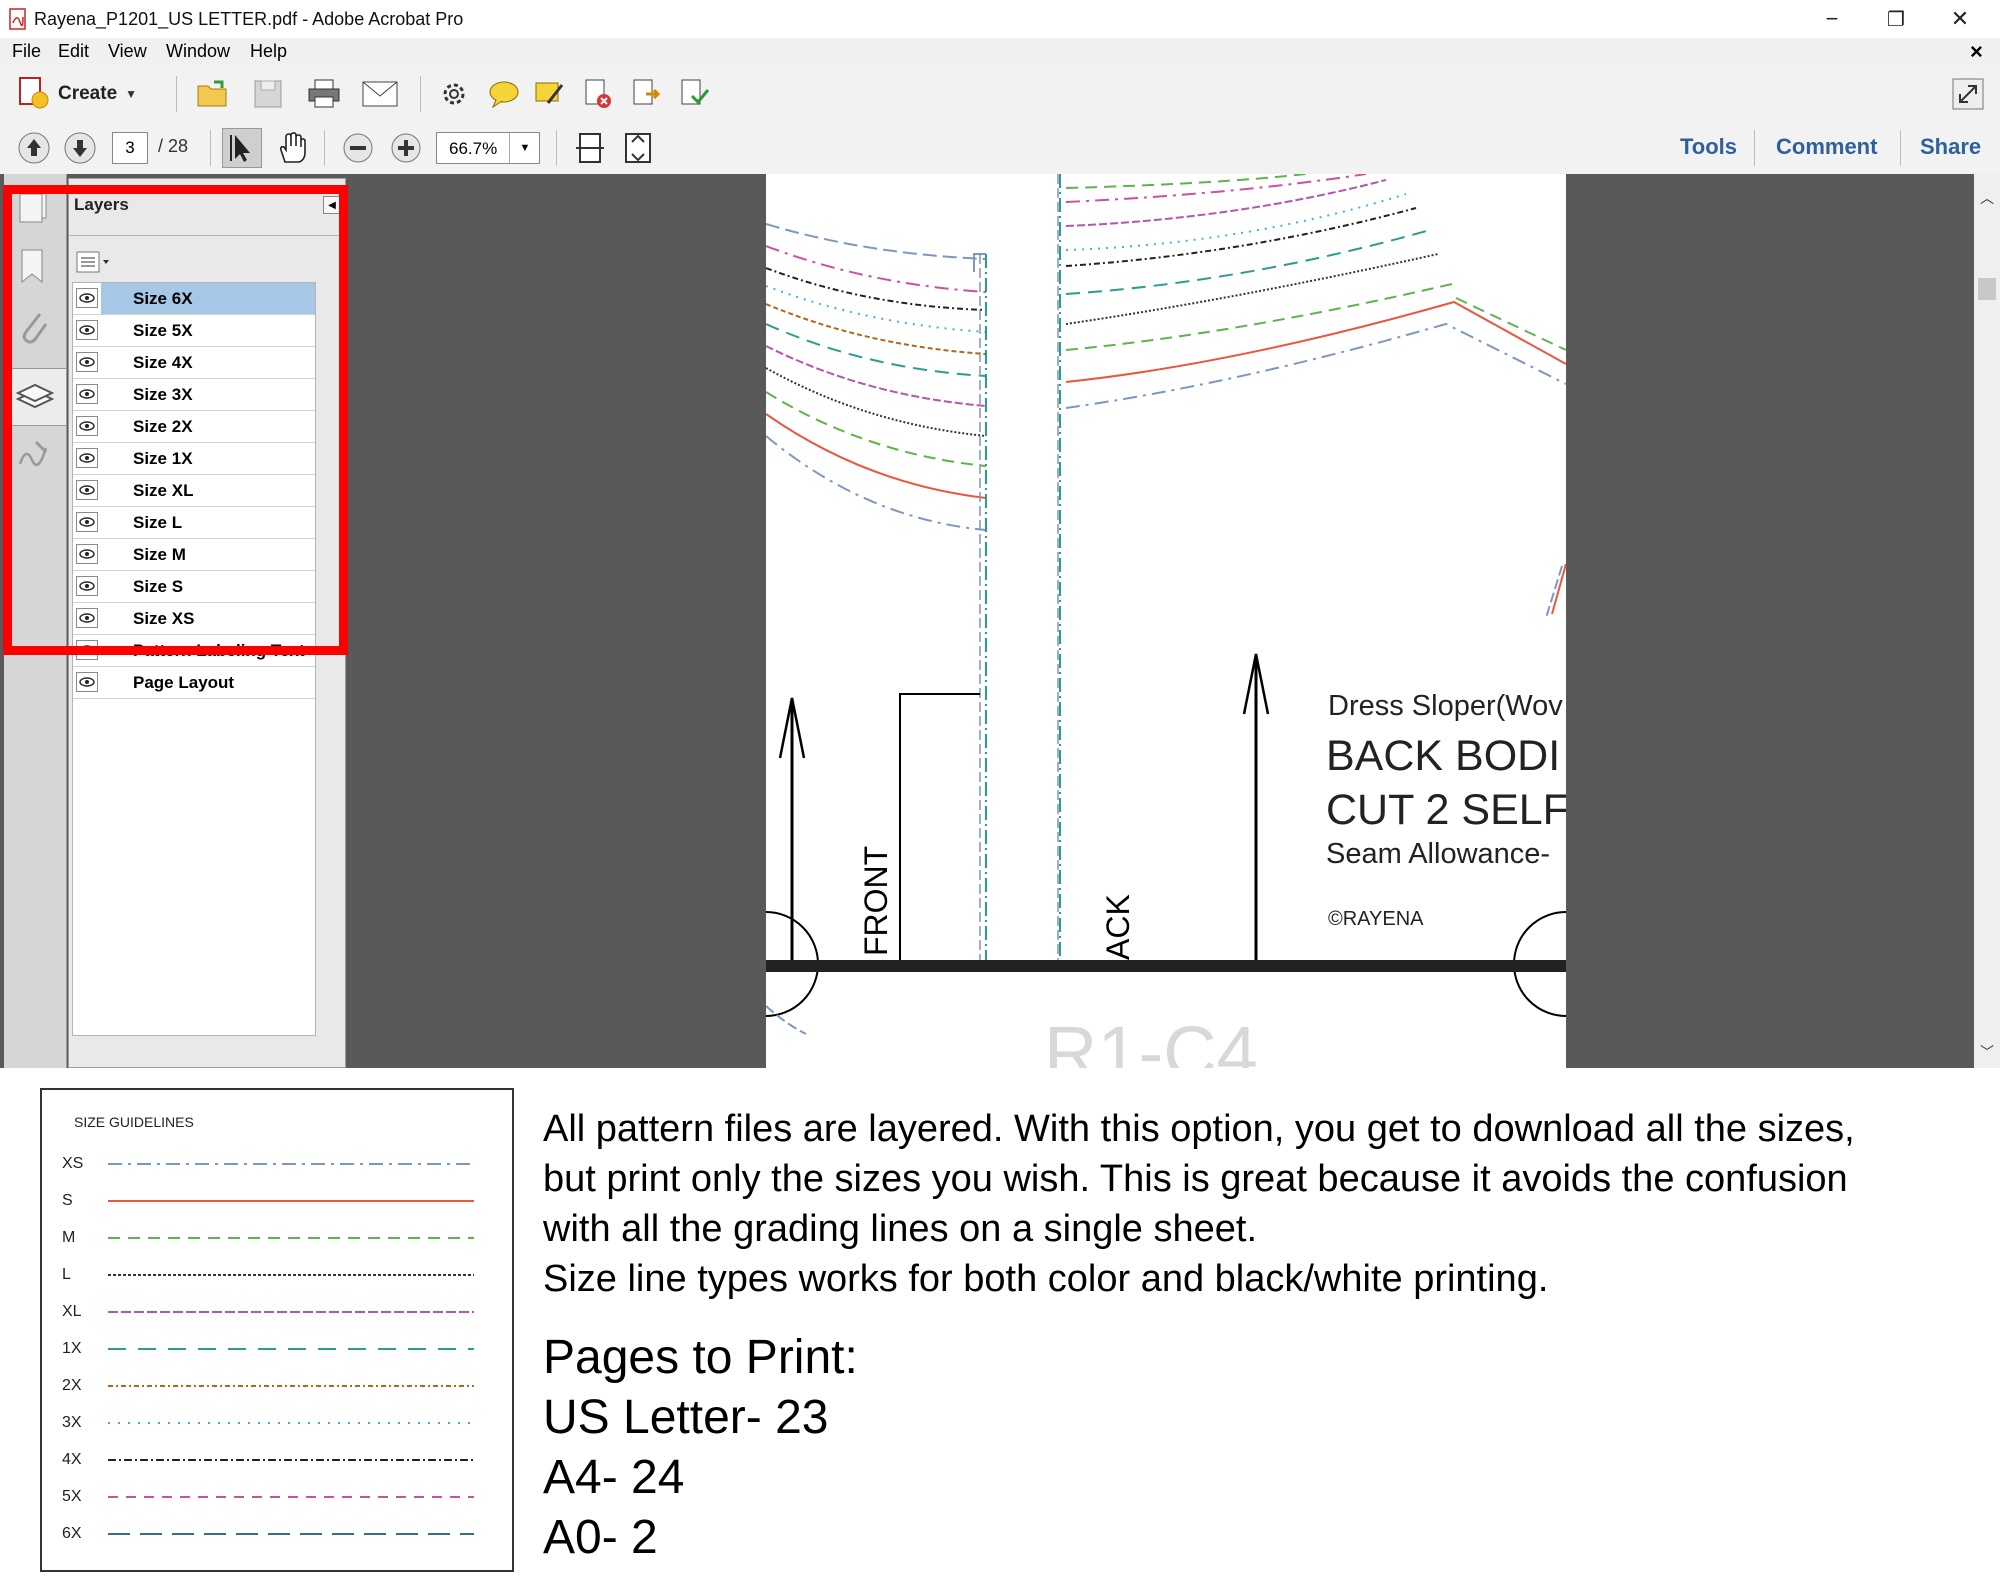  I want to click on print-icon, so click(324, 94).